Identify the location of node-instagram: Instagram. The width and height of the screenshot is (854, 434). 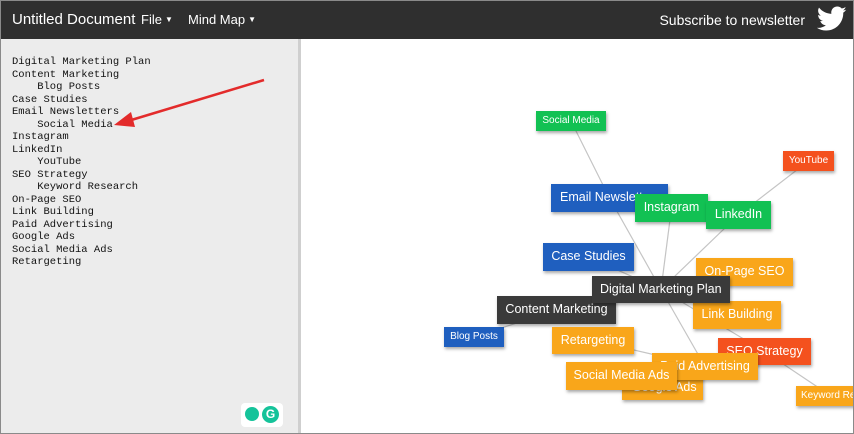
(671, 208).